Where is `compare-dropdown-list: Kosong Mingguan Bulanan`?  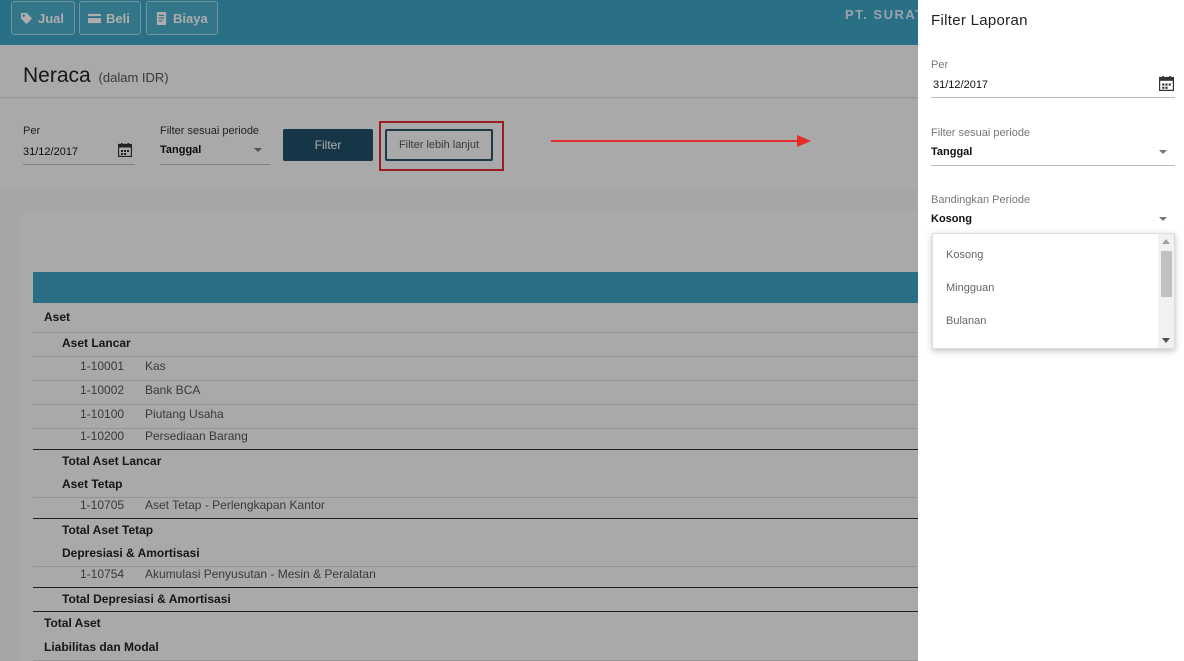
compare-dropdown-list: Kosong Mingguan Bulanan is located at coordinates (1053, 291).